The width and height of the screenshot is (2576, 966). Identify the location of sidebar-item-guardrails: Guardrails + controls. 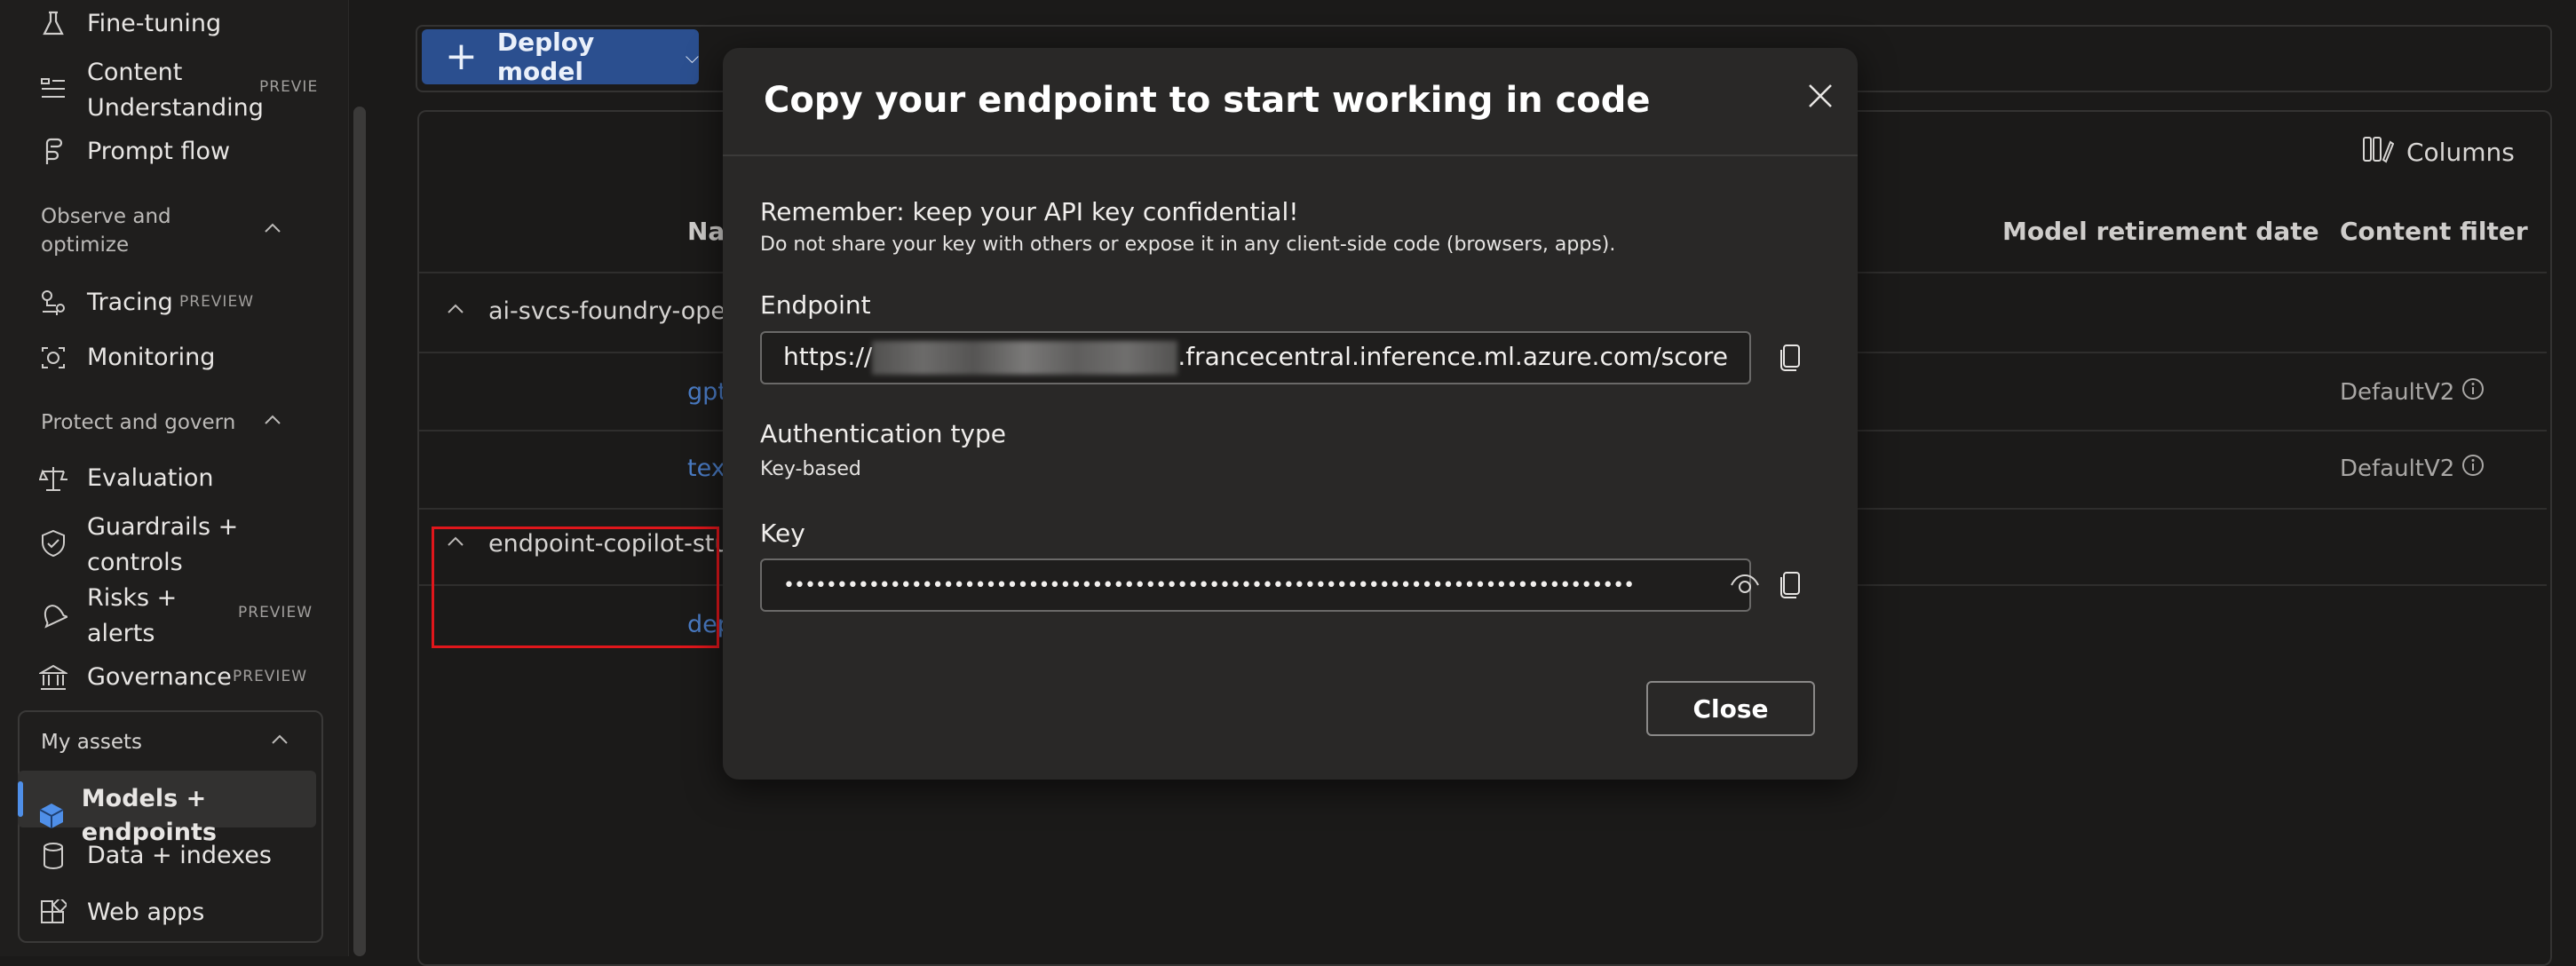
(151, 545).